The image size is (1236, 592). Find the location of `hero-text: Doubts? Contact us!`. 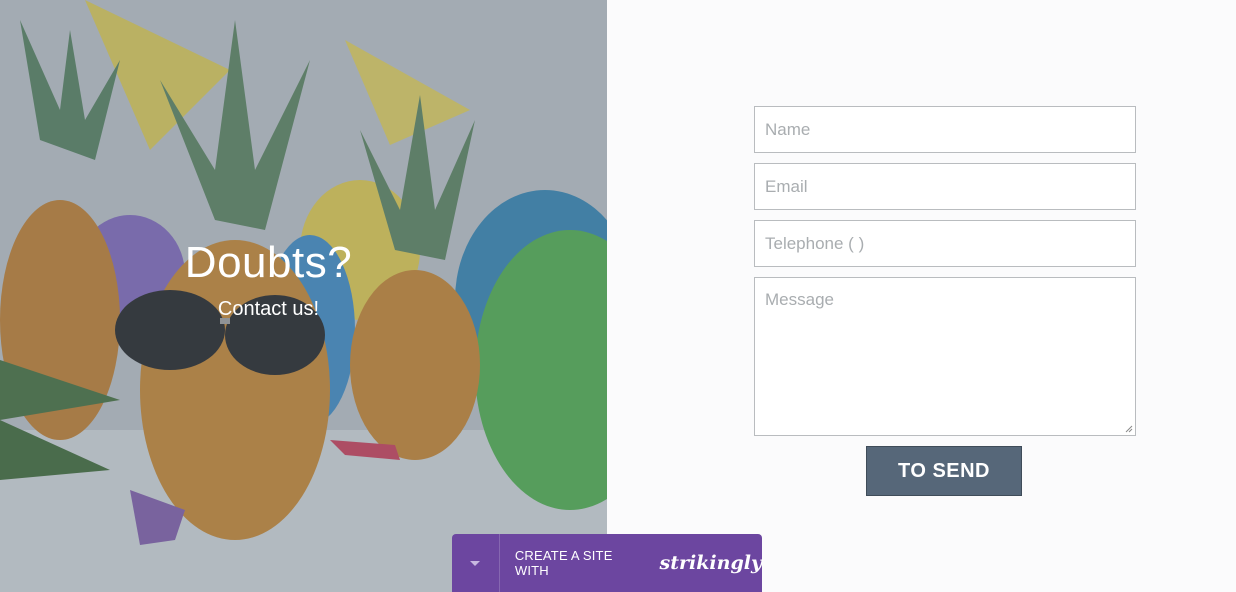

hero-text: Doubts? Contact us! is located at coordinates (268, 279).